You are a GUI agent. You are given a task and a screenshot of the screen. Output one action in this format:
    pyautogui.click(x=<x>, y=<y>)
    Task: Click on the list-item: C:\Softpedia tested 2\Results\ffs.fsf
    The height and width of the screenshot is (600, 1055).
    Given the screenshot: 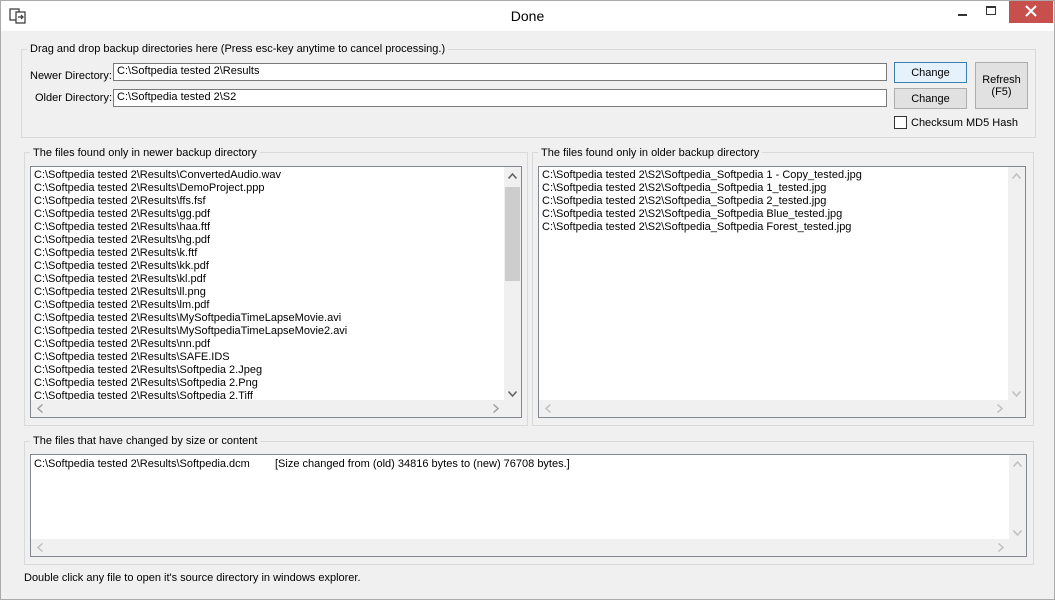 What is the action you would take?
    pyautogui.click(x=190, y=201)
    